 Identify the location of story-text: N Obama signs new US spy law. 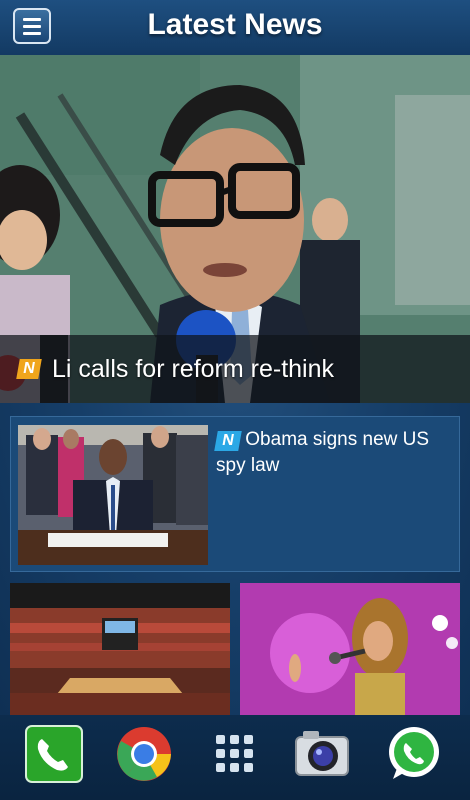
(330, 453).